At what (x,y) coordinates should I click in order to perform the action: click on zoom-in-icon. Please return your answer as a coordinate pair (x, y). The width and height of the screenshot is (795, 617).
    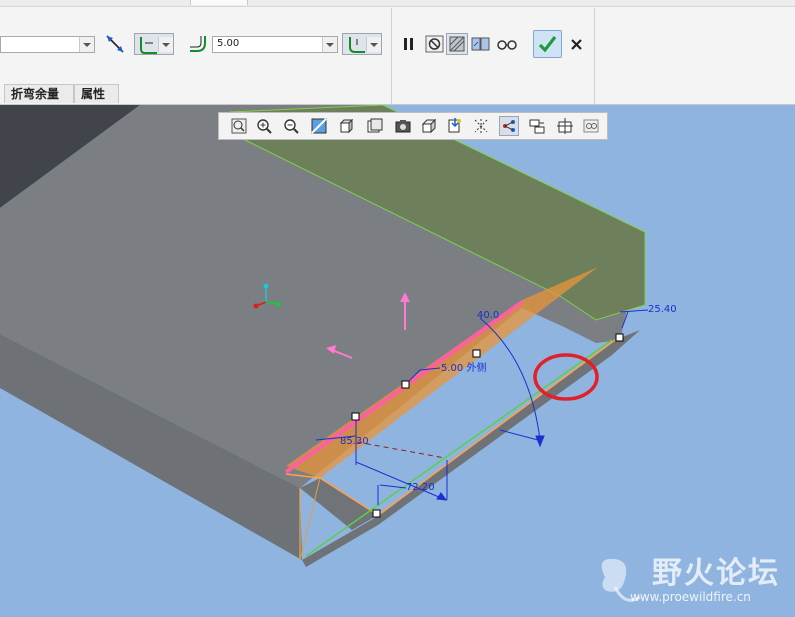
    Looking at the image, I should click on (264, 126).